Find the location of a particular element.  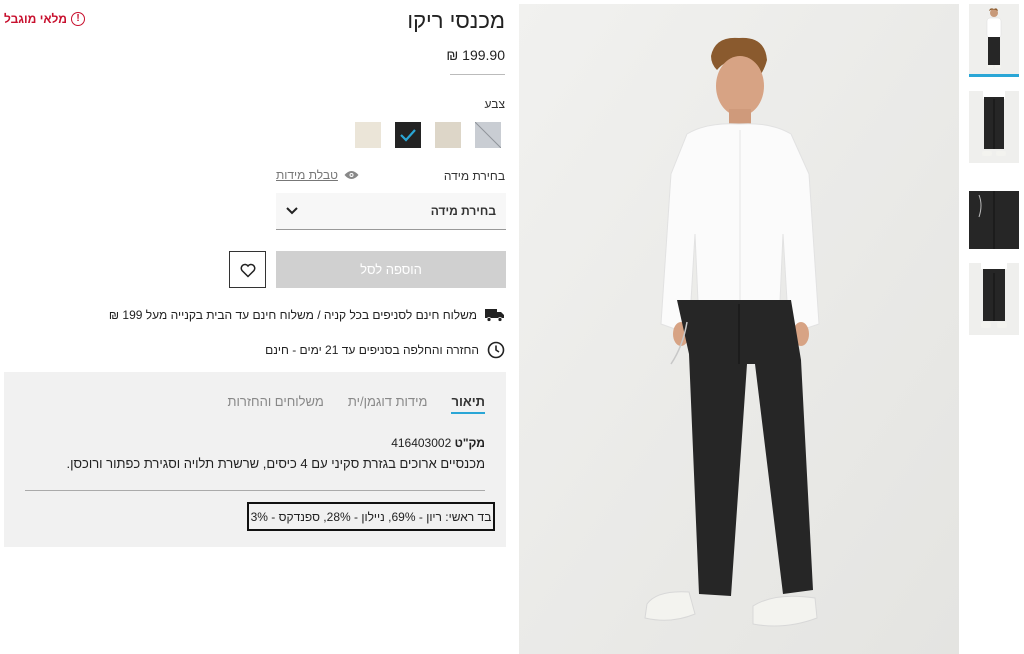

description-divider is located at coordinates (255, 490).